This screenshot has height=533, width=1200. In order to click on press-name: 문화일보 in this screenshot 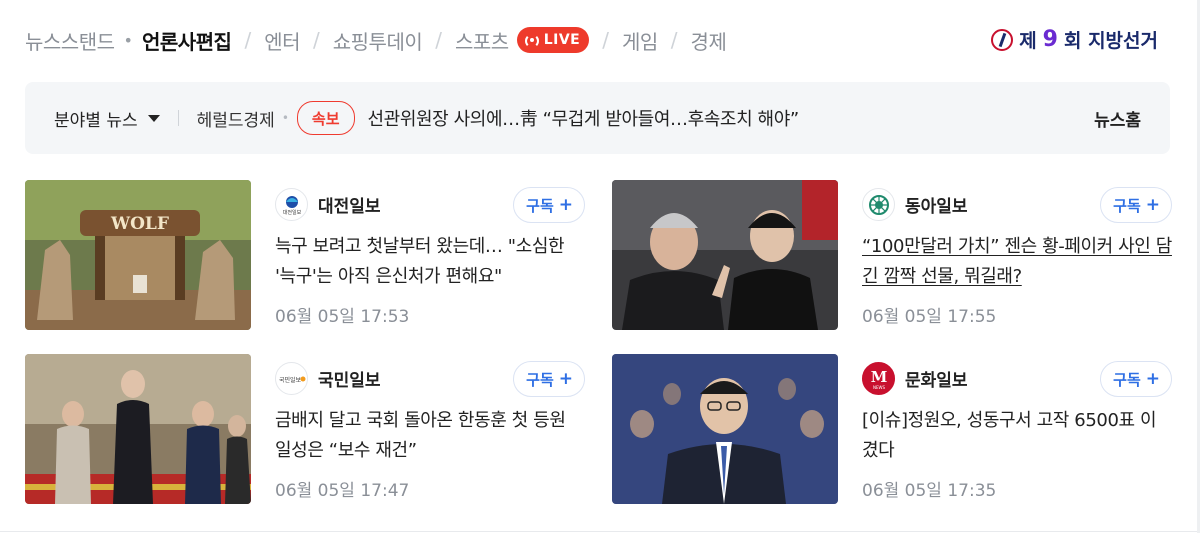, I will do `click(936, 378)`.